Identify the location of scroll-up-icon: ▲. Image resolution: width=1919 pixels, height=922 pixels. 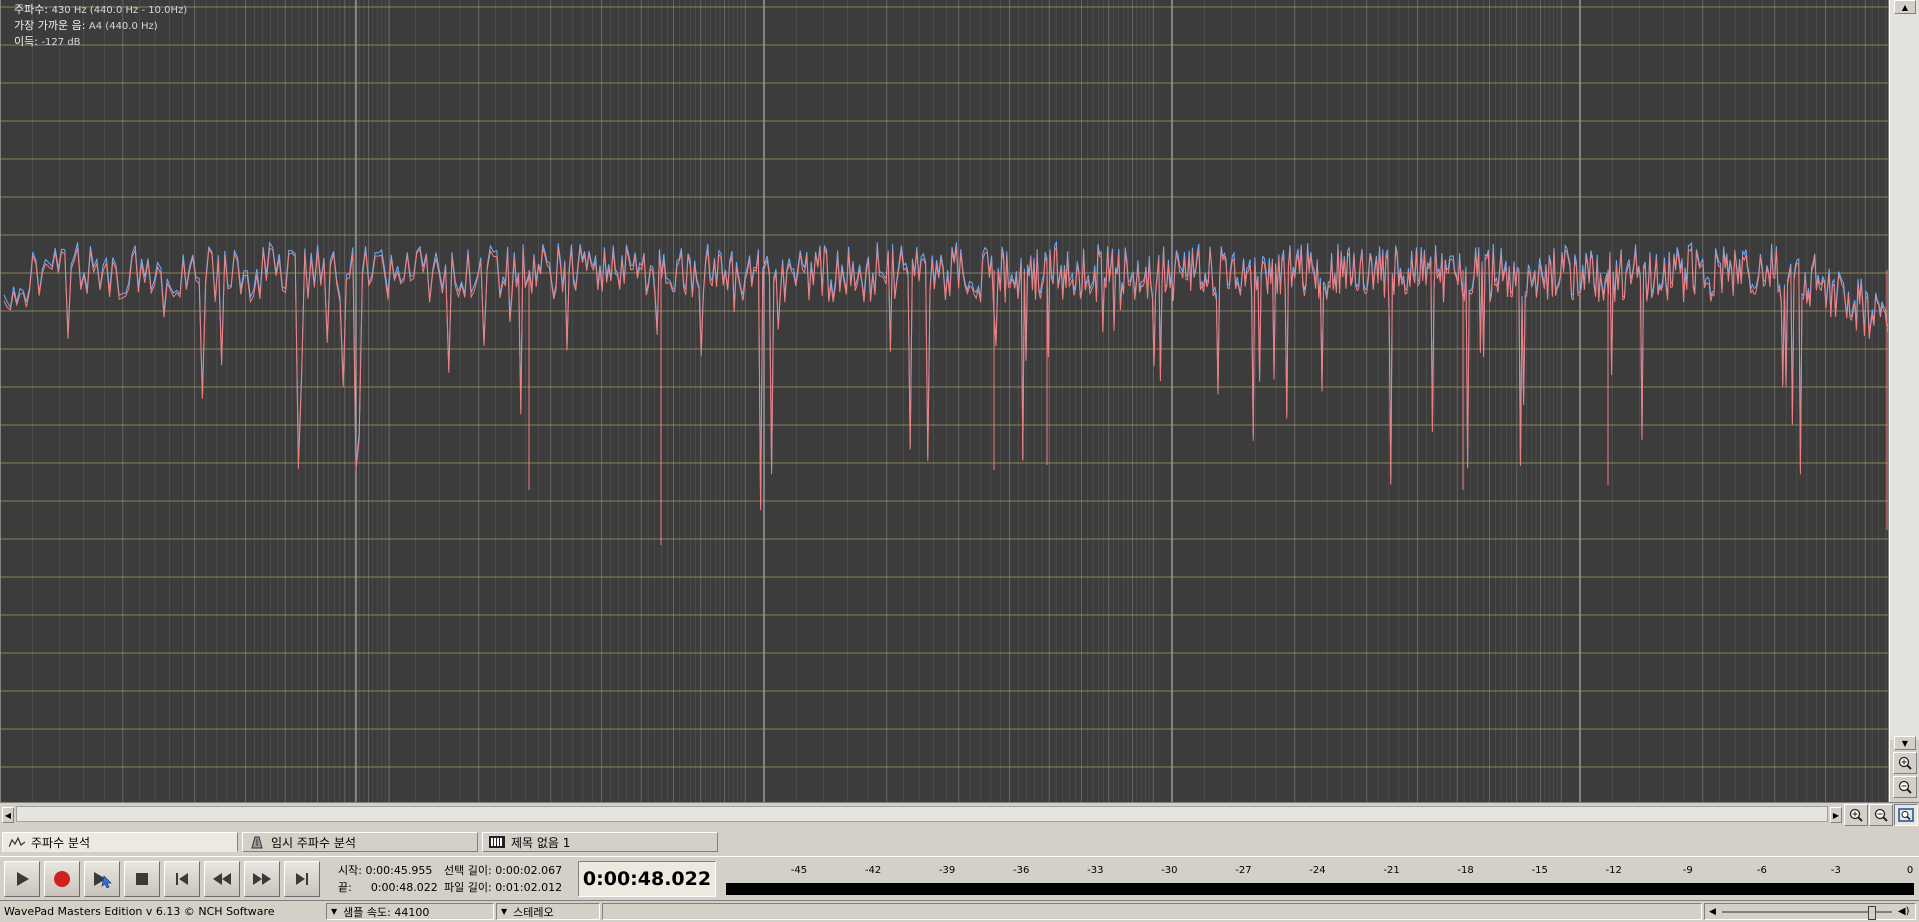
(1905, 7).